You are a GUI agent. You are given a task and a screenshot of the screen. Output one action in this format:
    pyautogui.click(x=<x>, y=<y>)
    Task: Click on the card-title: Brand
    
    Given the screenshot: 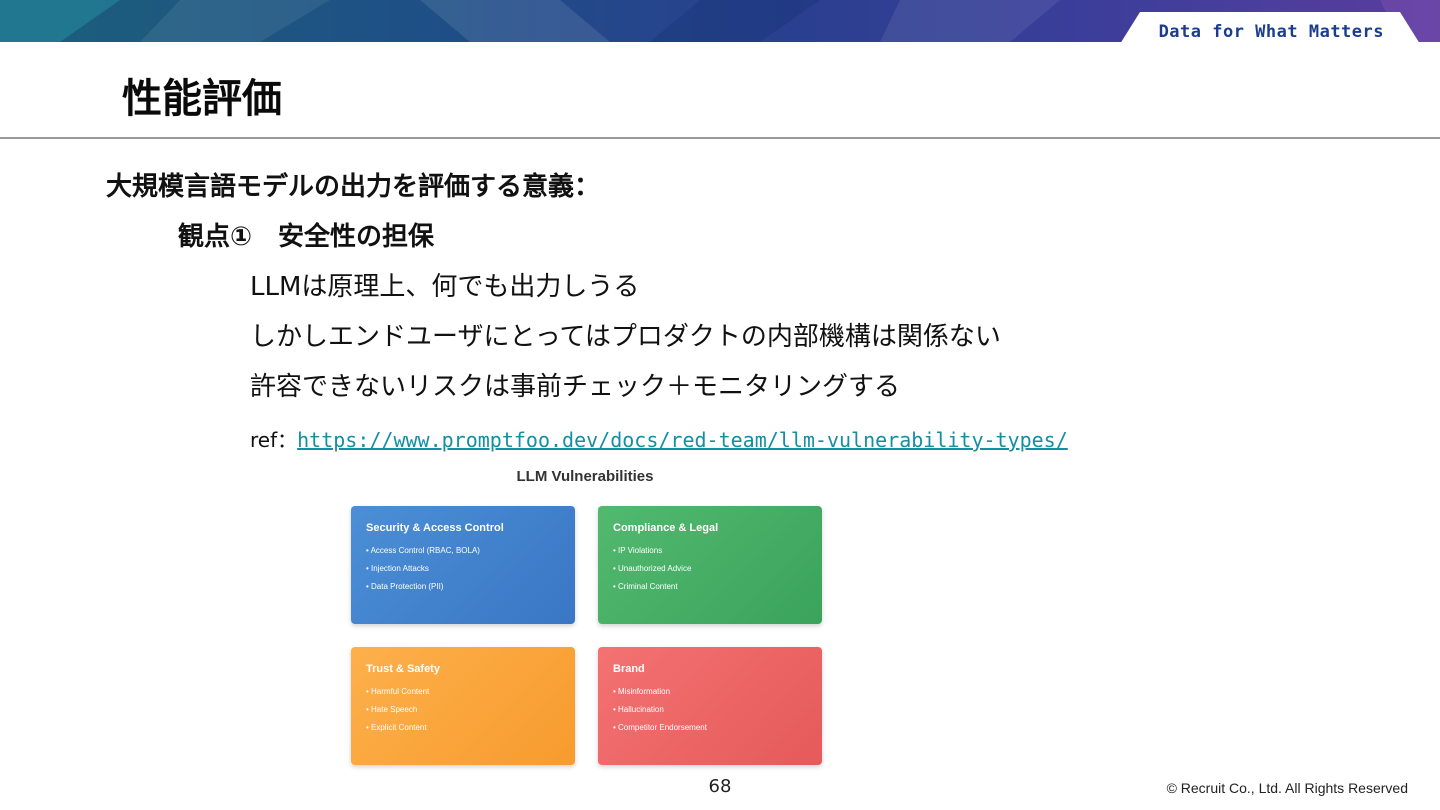 What is the action you would take?
    pyautogui.click(x=629, y=669)
    